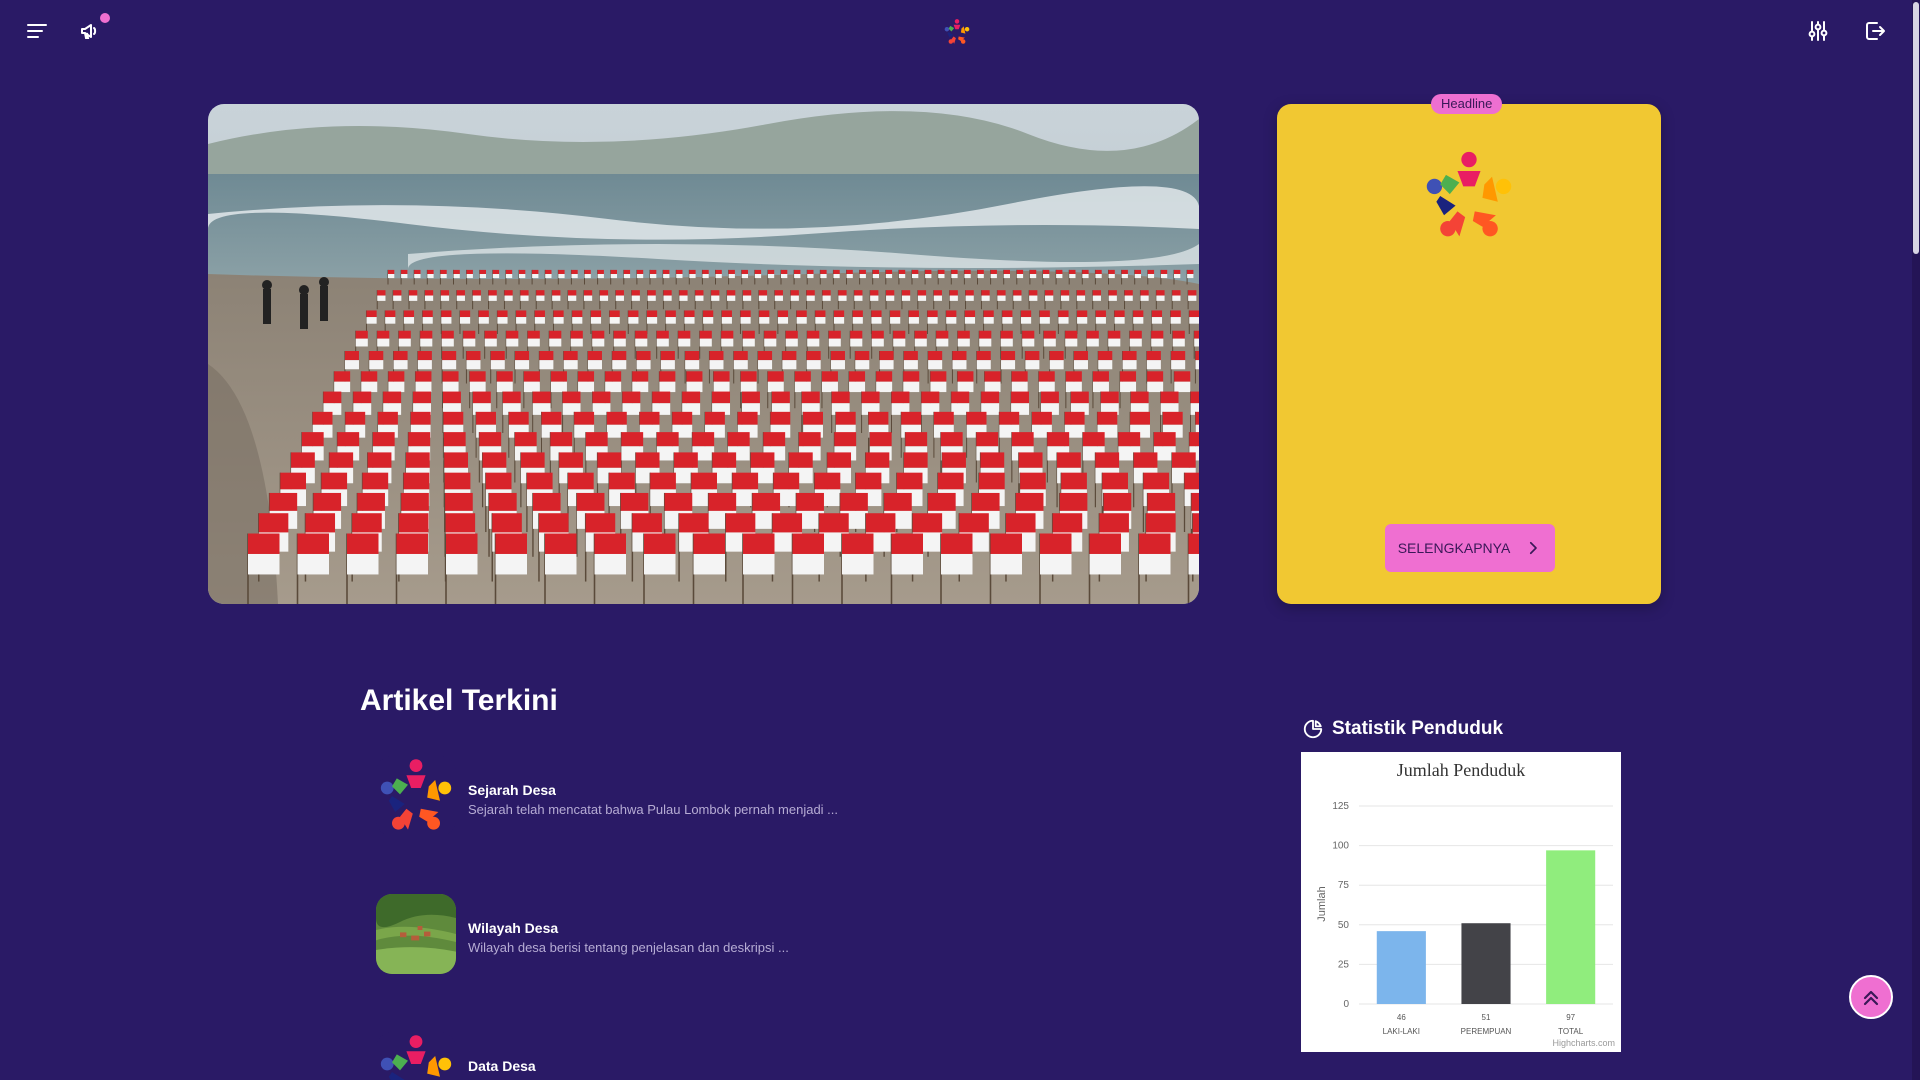 Image resolution: width=1920 pixels, height=1080 pixels. What do you see at coordinates (1916, 128) in the screenshot?
I see `scrollbar-thumb` at bounding box center [1916, 128].